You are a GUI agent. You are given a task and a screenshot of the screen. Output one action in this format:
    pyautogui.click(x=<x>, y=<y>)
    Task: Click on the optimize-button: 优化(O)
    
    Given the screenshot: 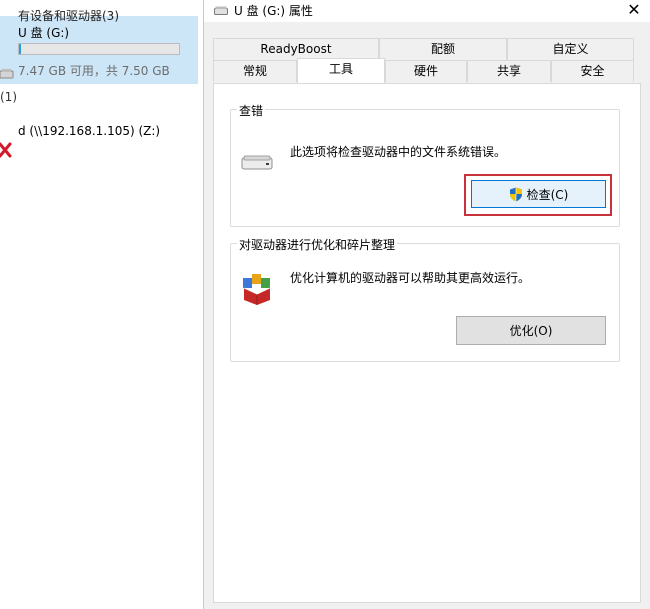 What is the action you would take?
    pyautogui.click(x=531, y=330)
    